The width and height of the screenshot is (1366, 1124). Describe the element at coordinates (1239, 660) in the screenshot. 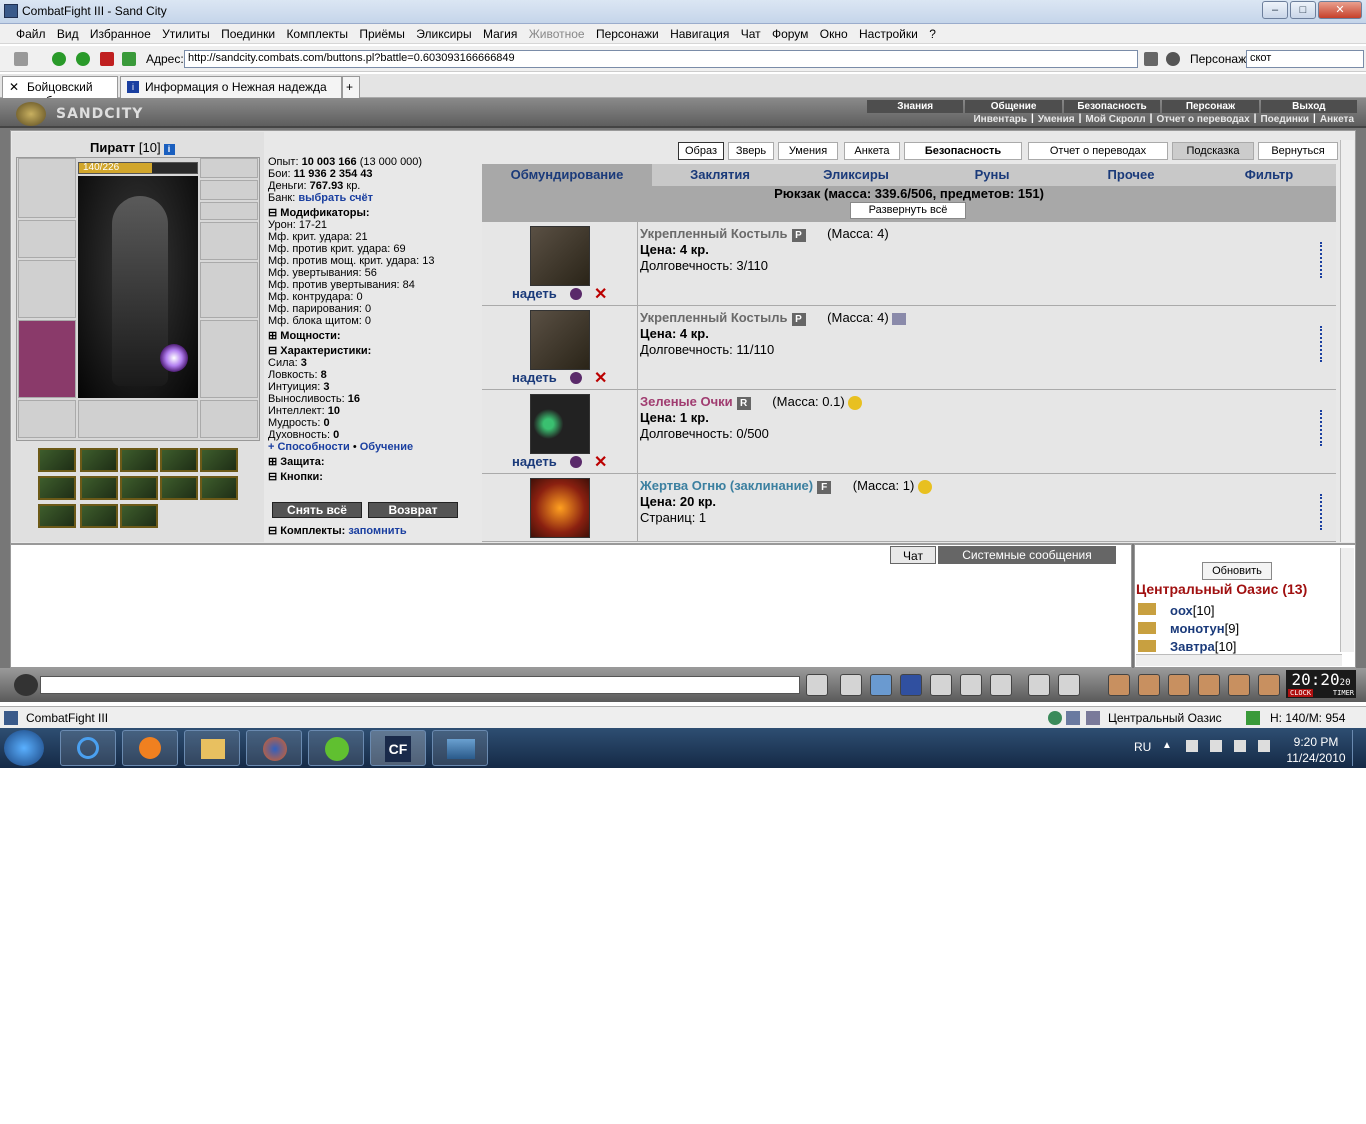

I see `horizontal-scrollbar` at that location.